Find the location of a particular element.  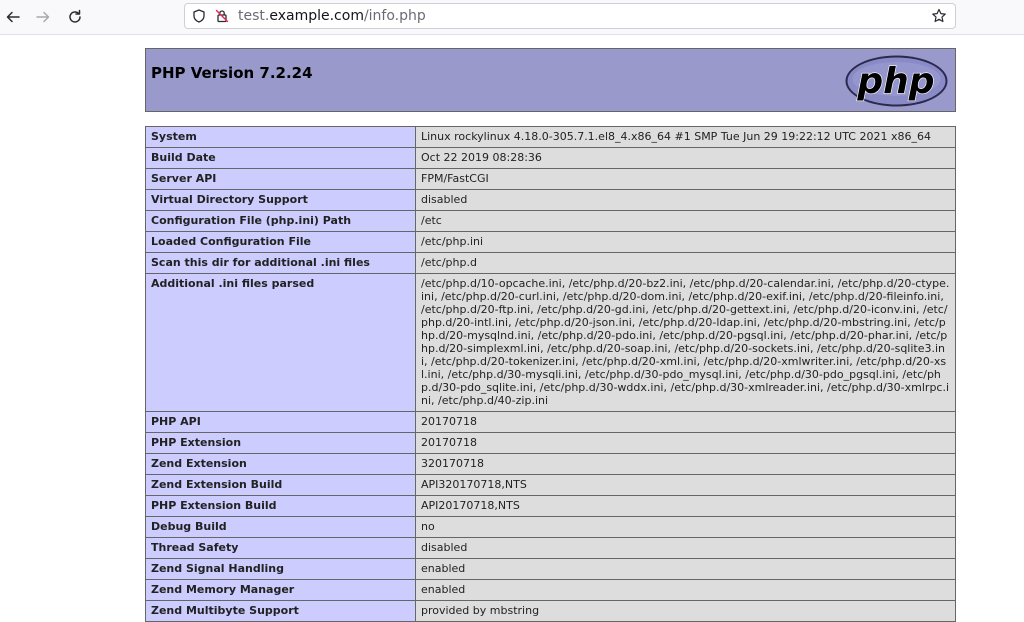

table-row: Build Date Oct 22 2019 08:28:36 is located at coordinates (550, 158).